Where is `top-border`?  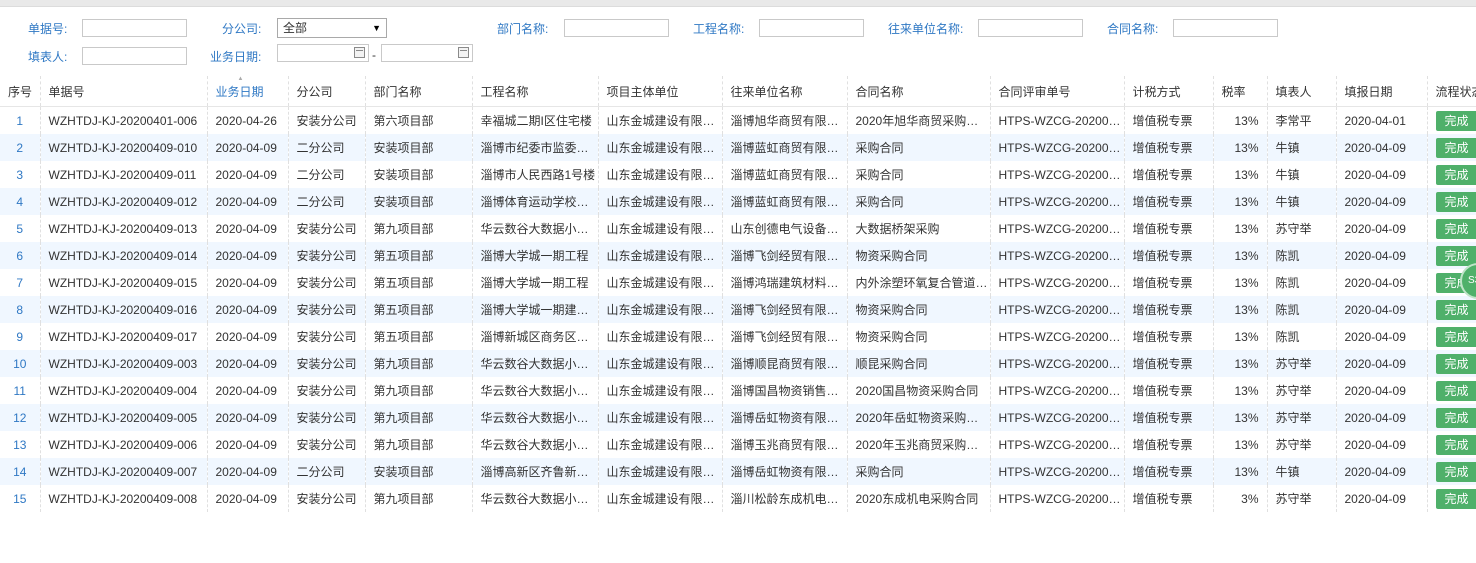 top-border is located at coordinates (738, 3).